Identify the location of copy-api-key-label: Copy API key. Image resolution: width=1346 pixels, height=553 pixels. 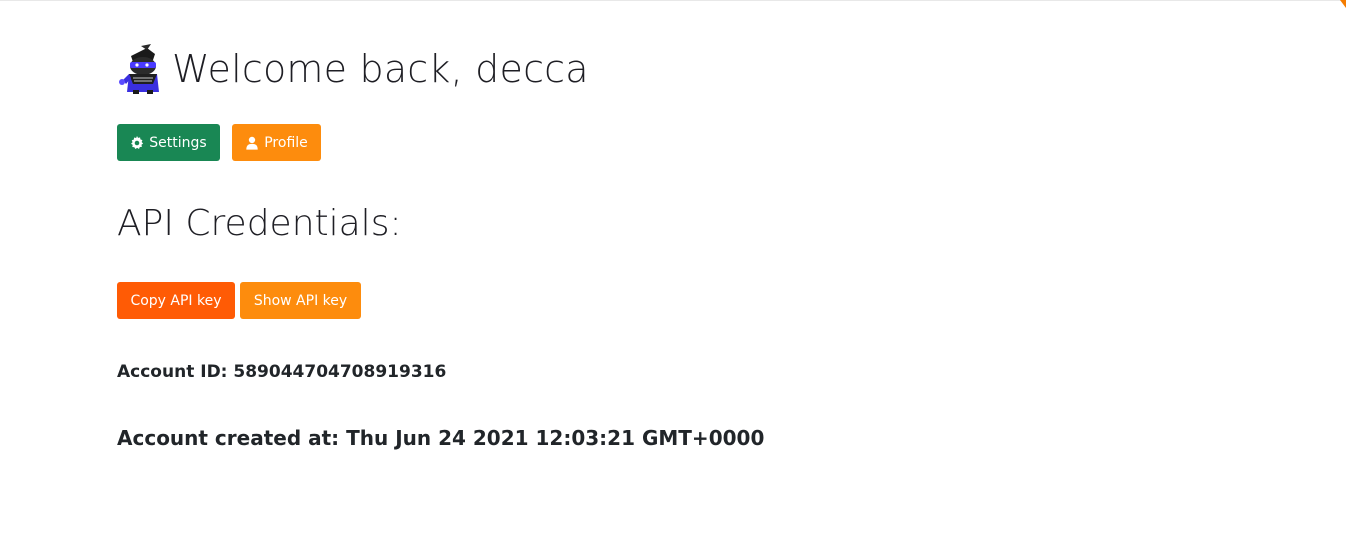
(176, 300).